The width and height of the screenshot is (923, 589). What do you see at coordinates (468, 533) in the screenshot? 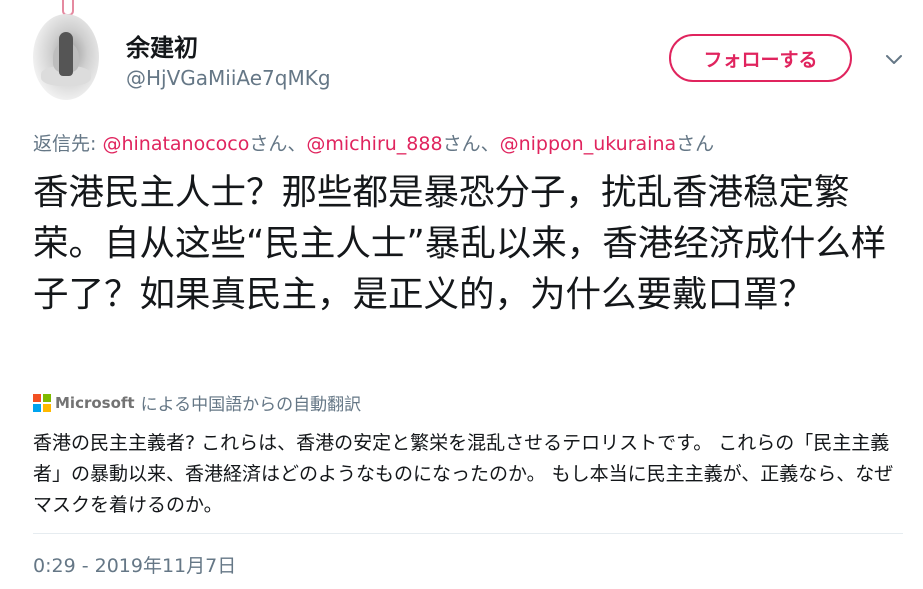
I see `divider` at bounding box center [468, 533].